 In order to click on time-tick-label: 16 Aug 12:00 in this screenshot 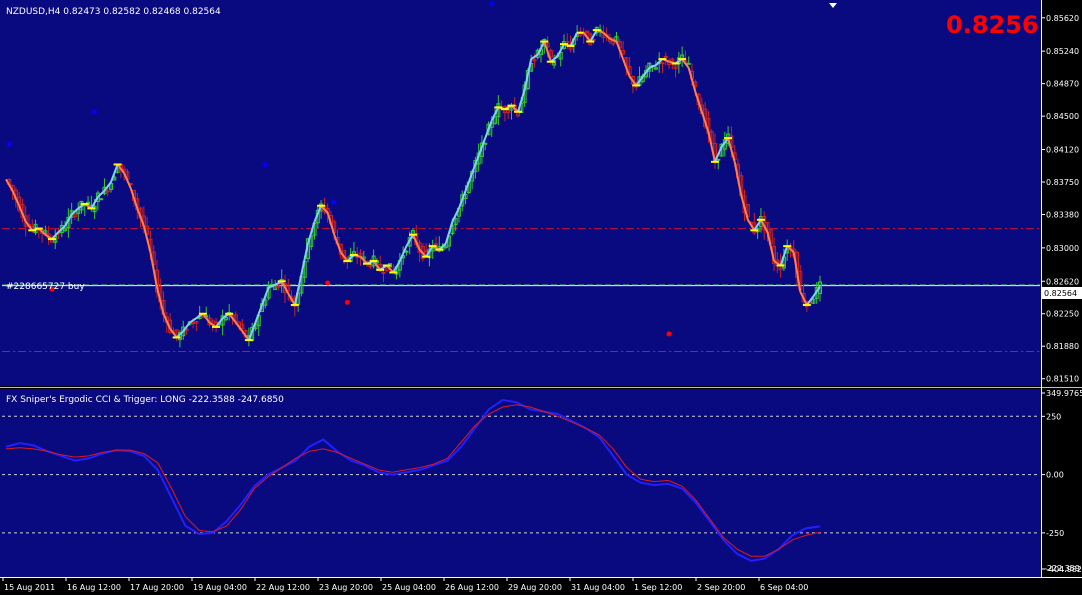, I will do `click(94, 587)`.